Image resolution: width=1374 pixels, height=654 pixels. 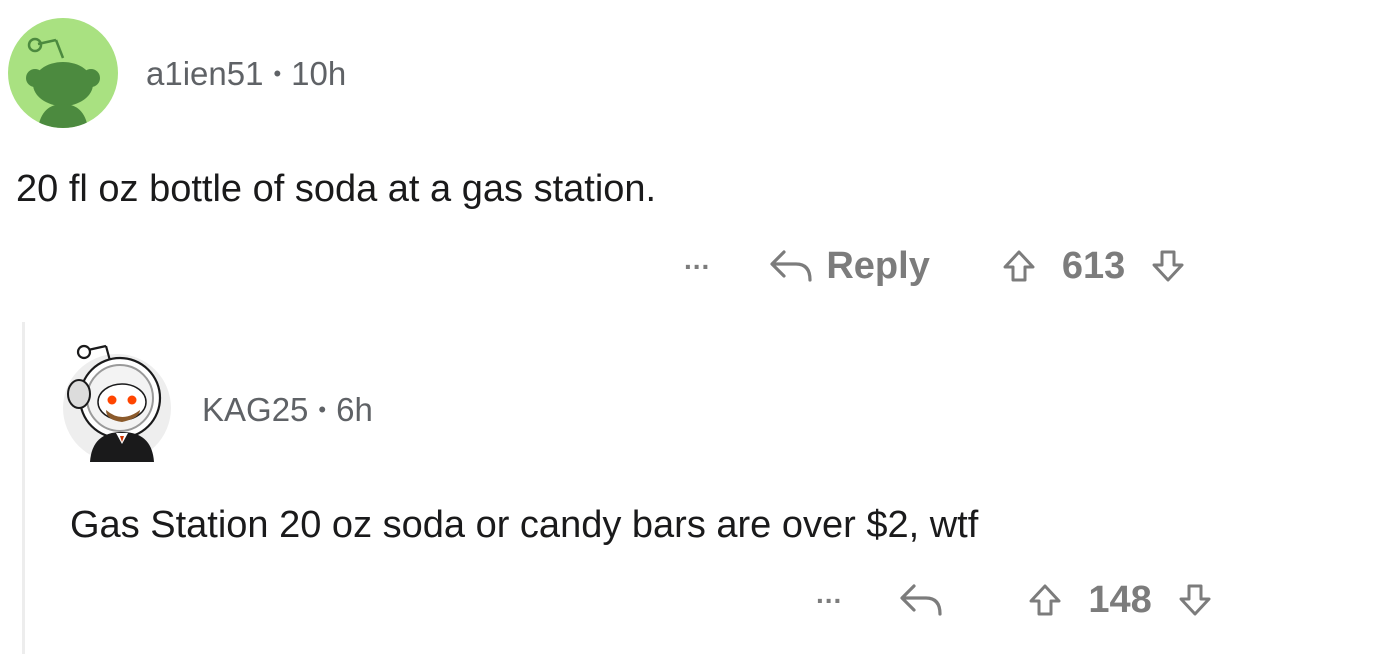 I want to click on reply-label: Reply, so click(x=878, y=265).